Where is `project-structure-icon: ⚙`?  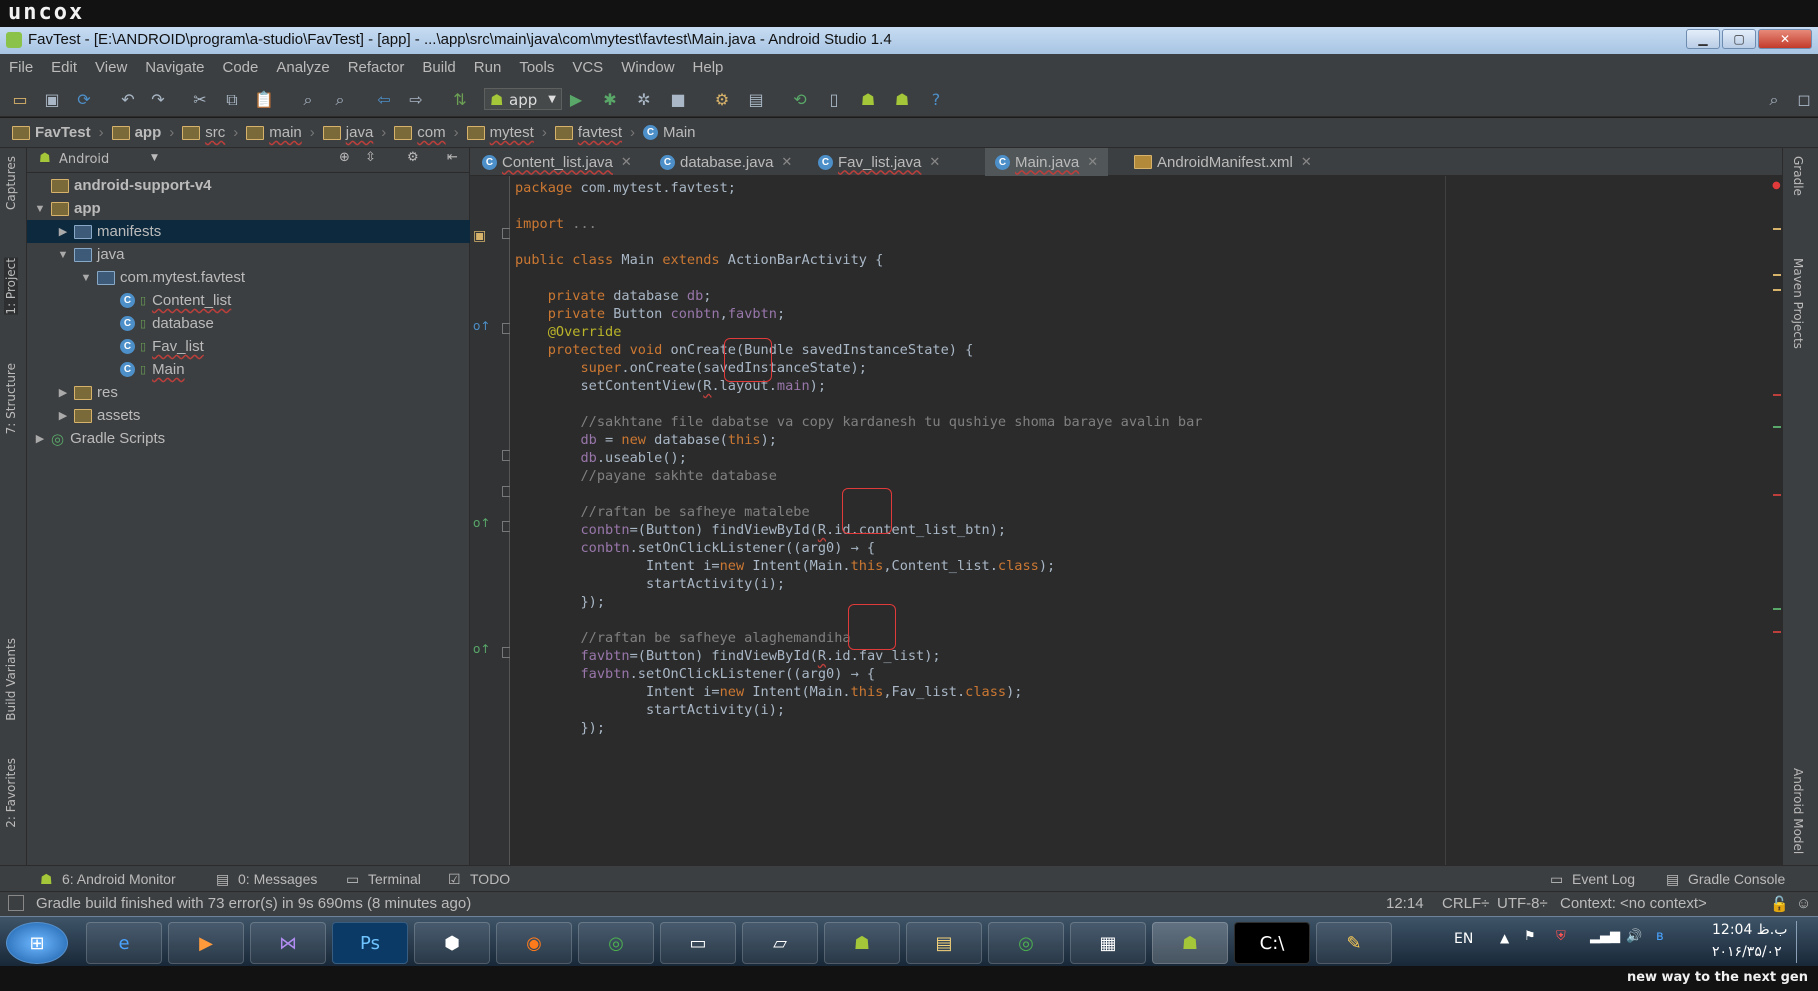
project-structure-icon: ⚙ is located at coordinates (722, 100).